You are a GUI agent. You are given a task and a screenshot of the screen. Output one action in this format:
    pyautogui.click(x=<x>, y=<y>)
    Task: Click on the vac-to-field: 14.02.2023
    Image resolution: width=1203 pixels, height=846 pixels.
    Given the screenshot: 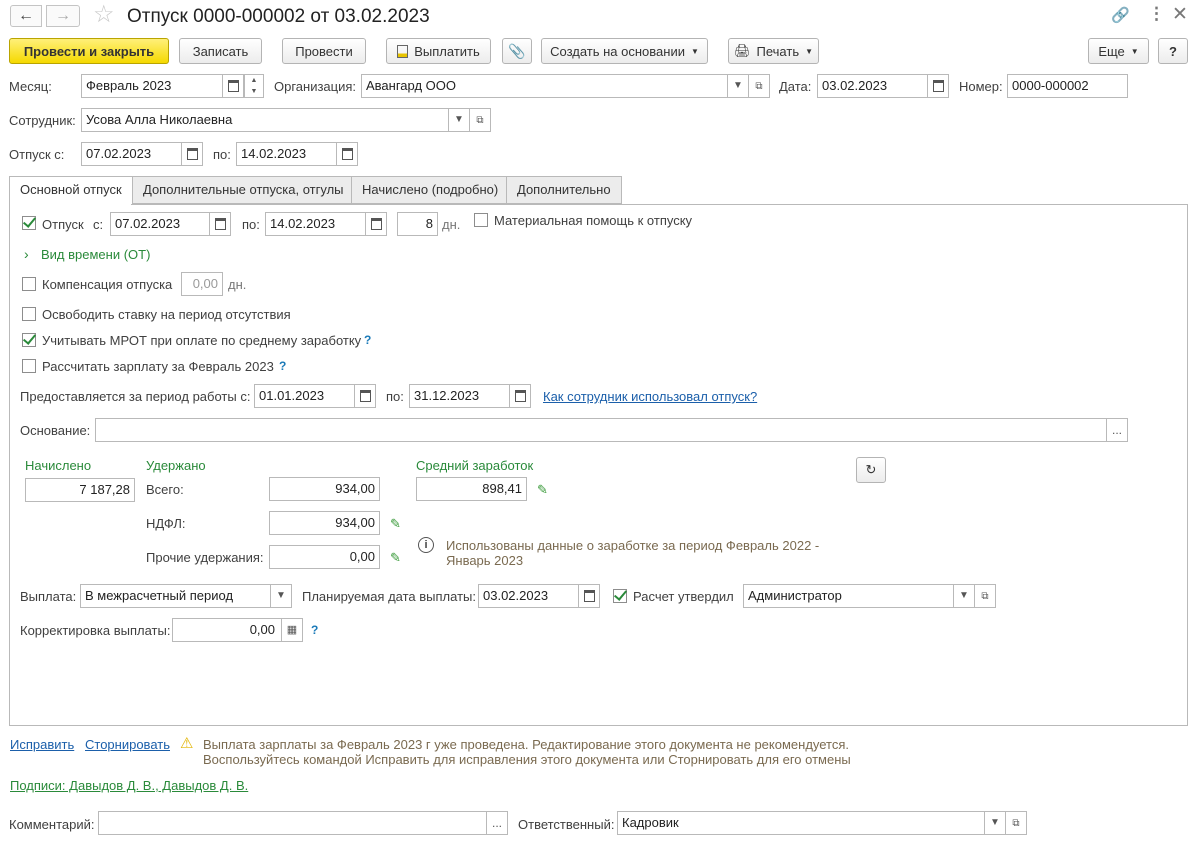 What is the action you would take?
    pyautogui.click(x=297, y=154)
    